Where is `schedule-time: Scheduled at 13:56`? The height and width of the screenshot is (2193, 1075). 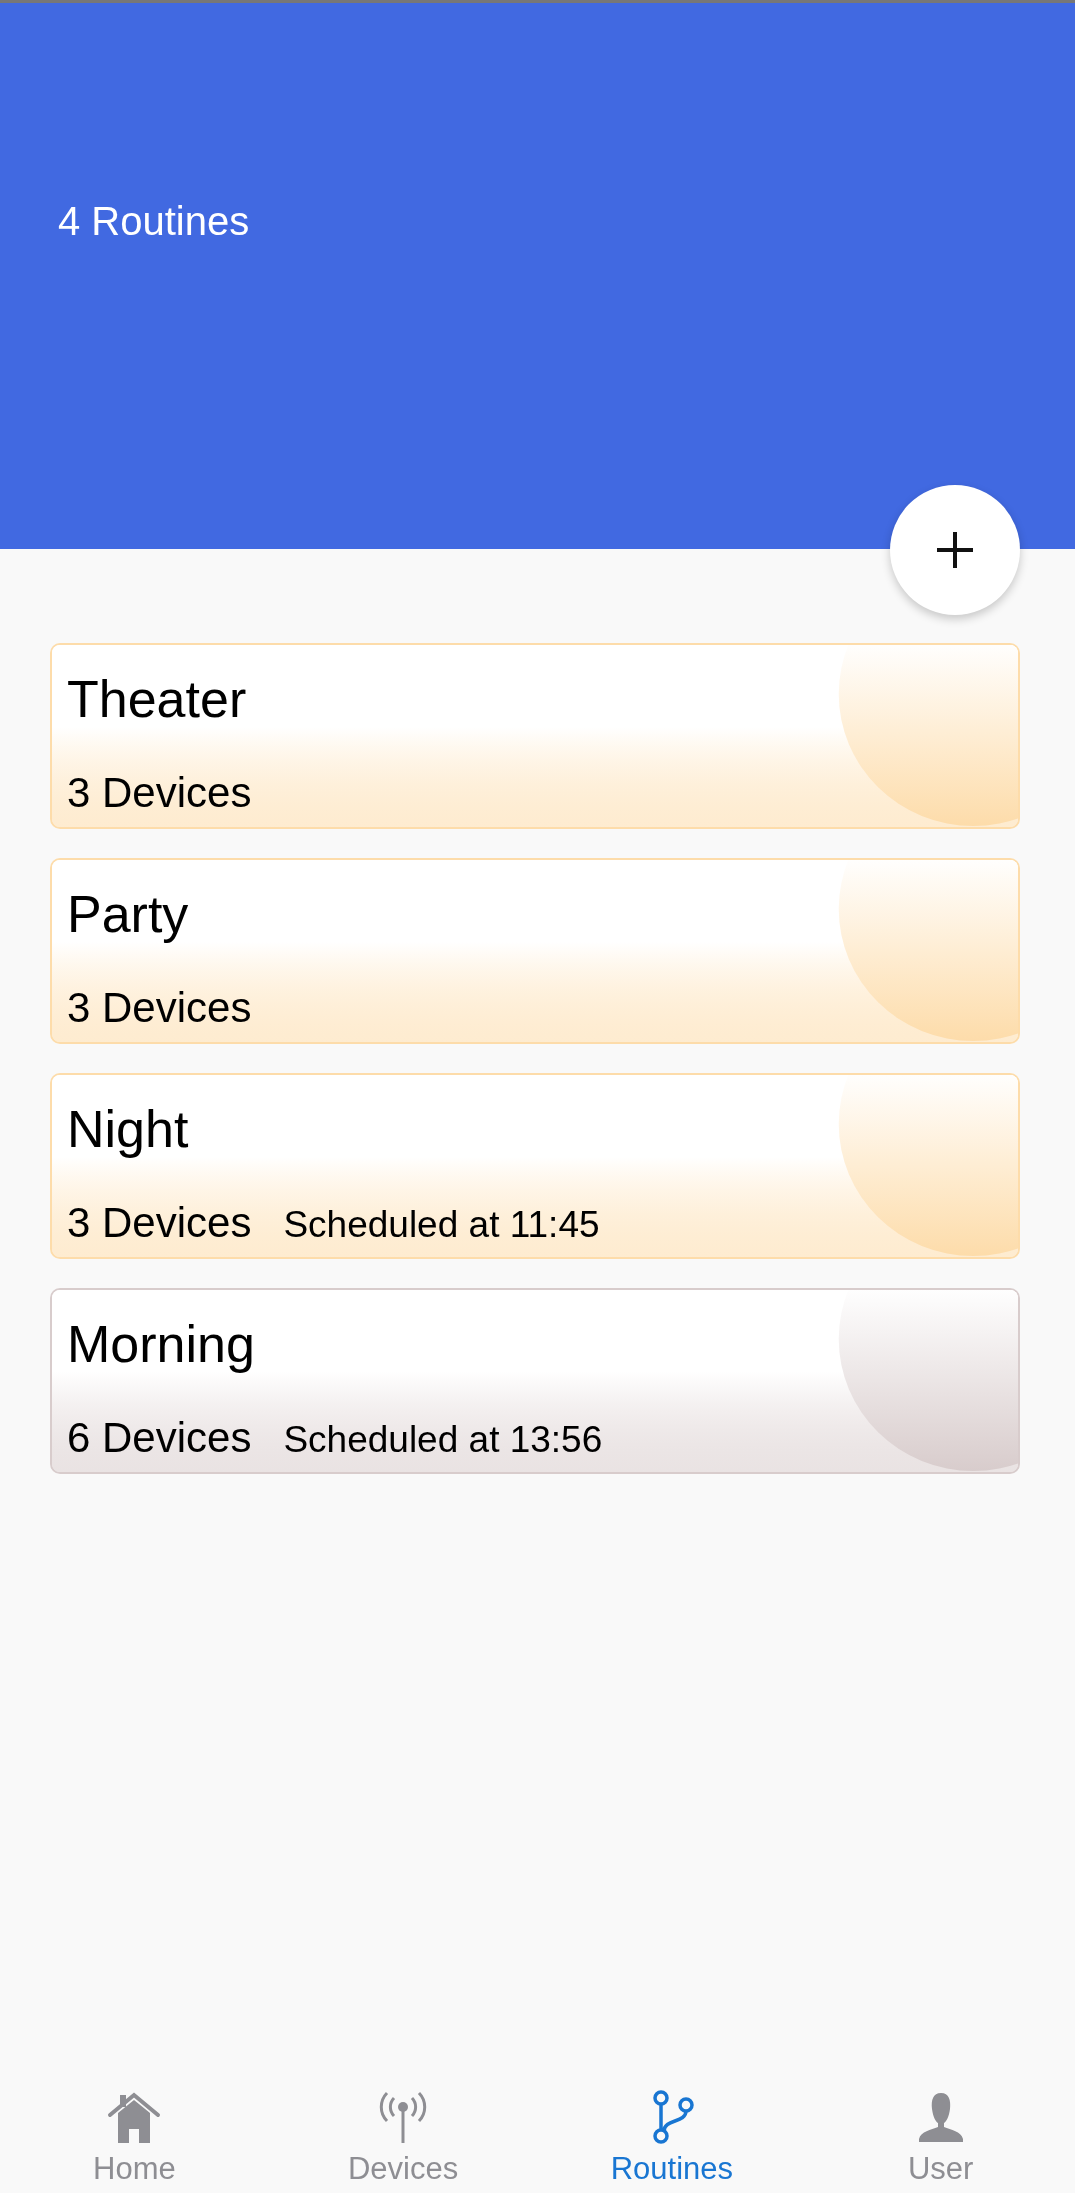 schedule-time: Scheduled at 13:56 is located at coordinates (443, 1440).